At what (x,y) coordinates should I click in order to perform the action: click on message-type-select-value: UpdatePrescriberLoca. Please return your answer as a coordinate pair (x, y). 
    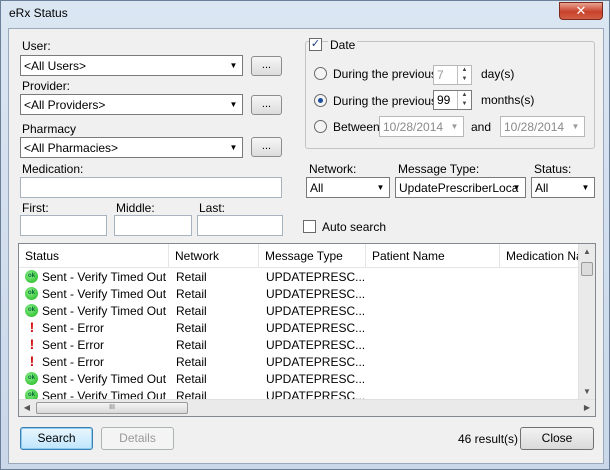
    Looking at the image, I should click on (459, 188).